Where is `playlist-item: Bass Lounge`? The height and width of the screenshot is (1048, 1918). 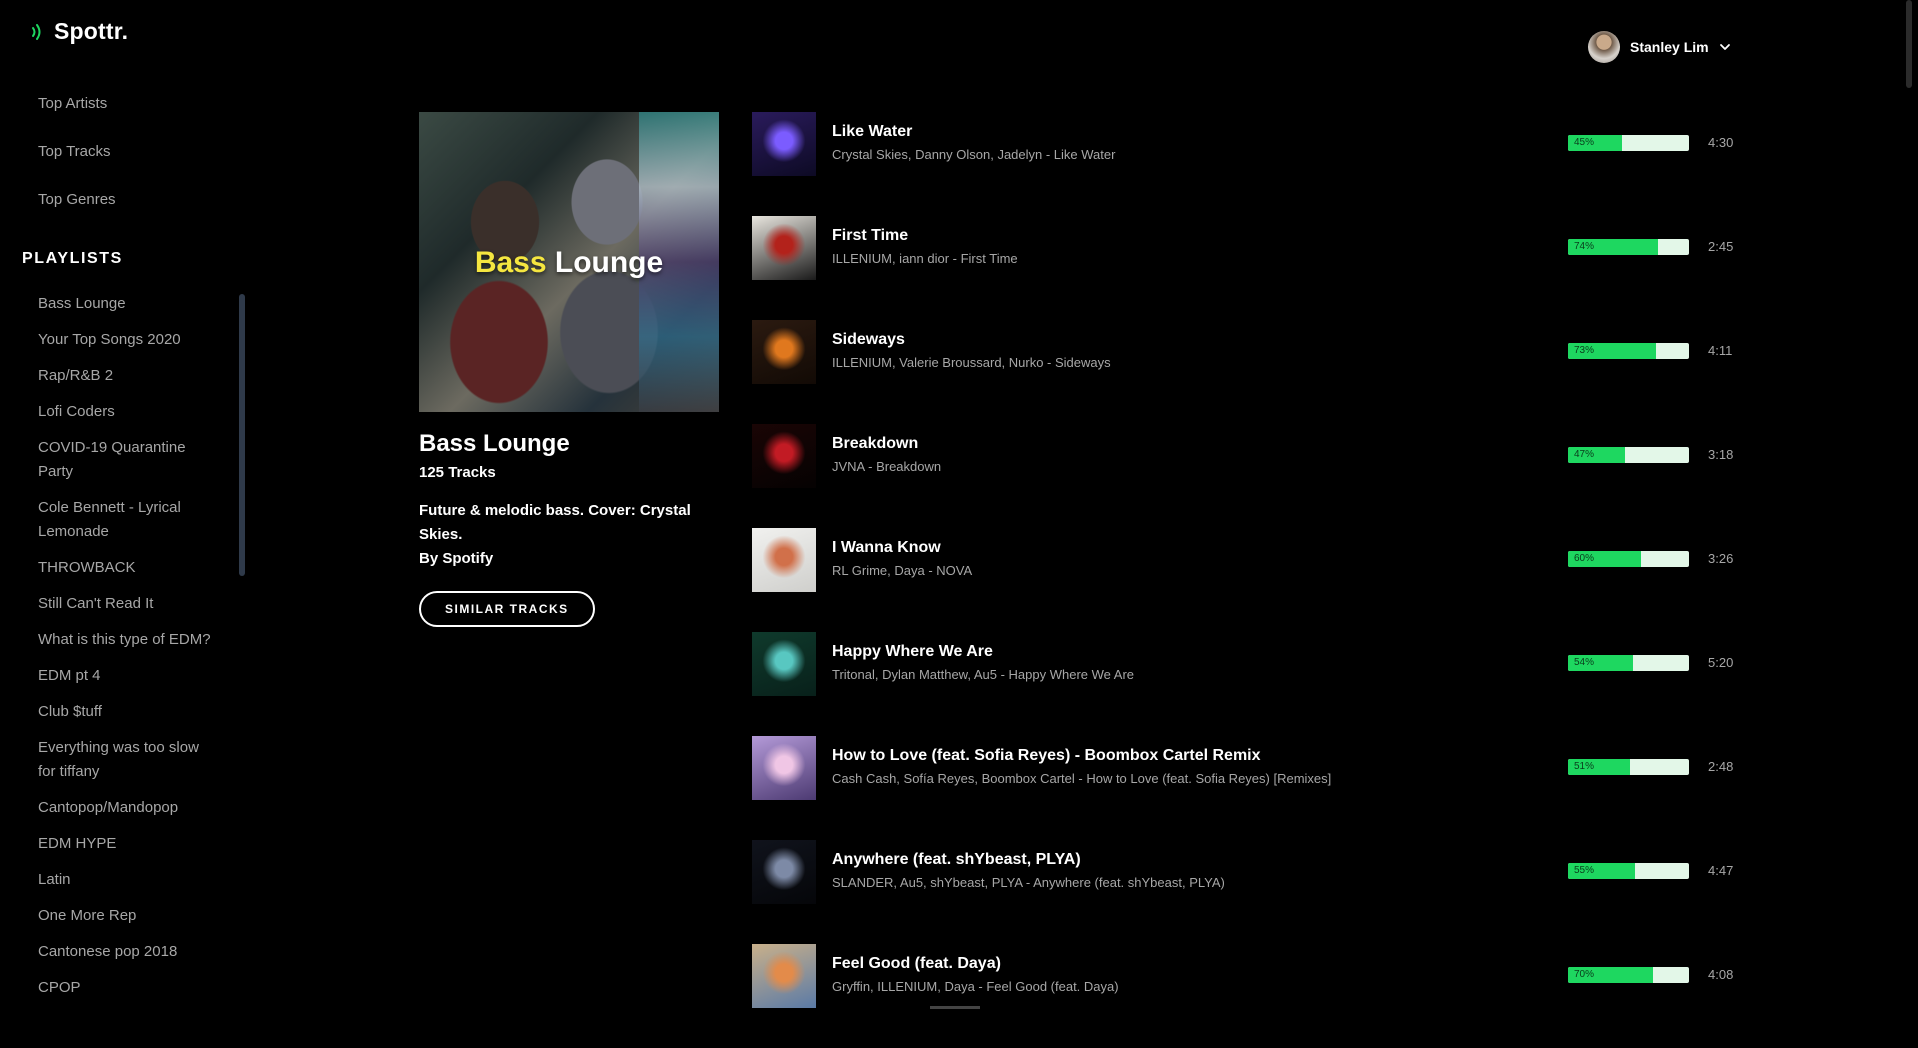 playlist-item: Bass Lounge is located at coordinates (128, 304).